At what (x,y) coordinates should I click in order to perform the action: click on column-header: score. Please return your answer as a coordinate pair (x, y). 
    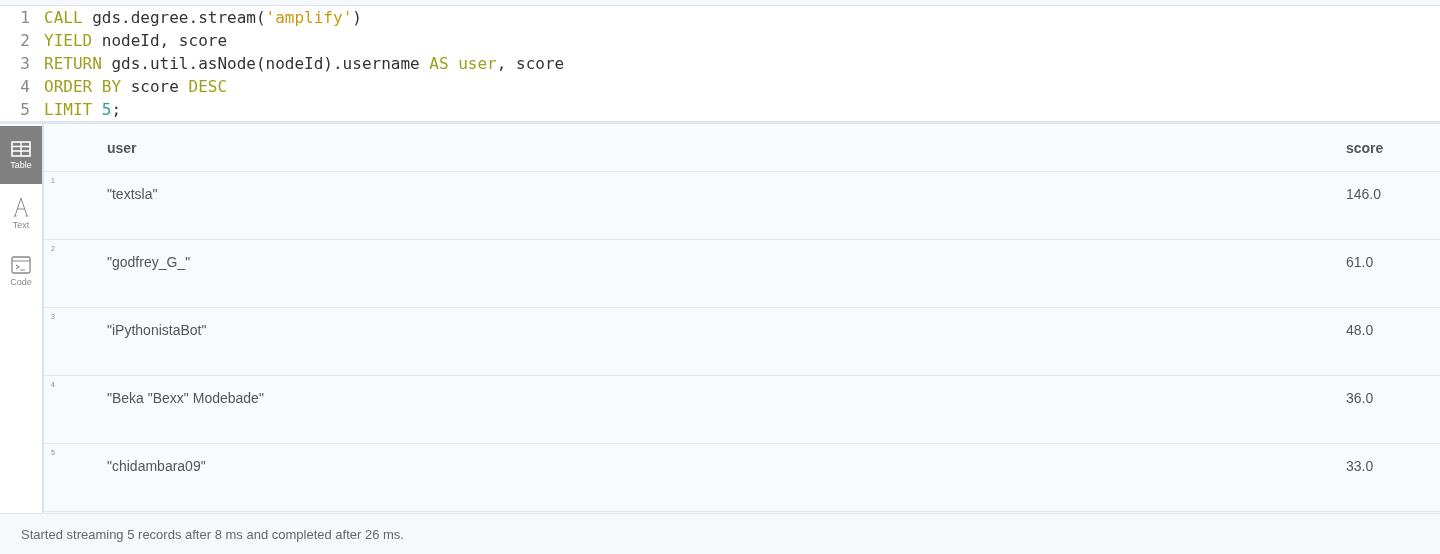
    Looking at the image, I should click on (1365, 147).